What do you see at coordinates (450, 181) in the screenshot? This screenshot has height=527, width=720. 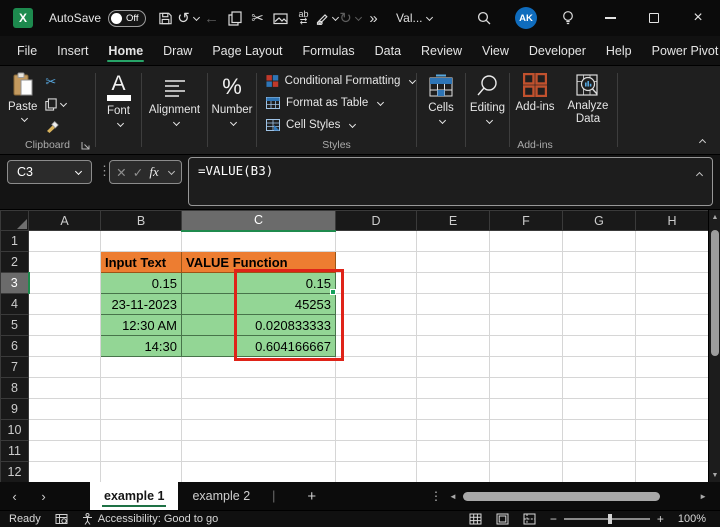 I see `formula-input: =VALUE(B3)` at bounding box center [450, 181].